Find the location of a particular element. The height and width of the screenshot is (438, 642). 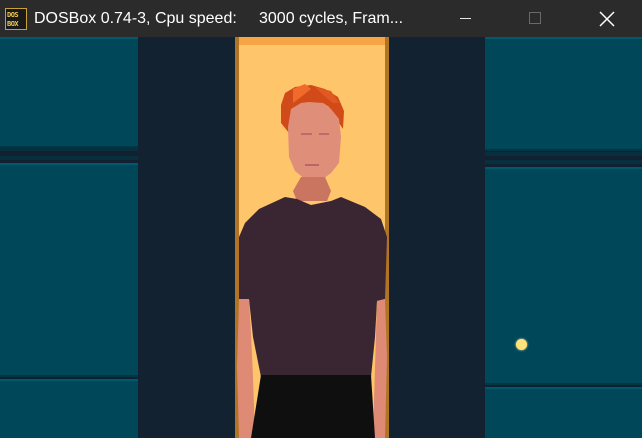

close-icon is located at coordinates (607, 19).